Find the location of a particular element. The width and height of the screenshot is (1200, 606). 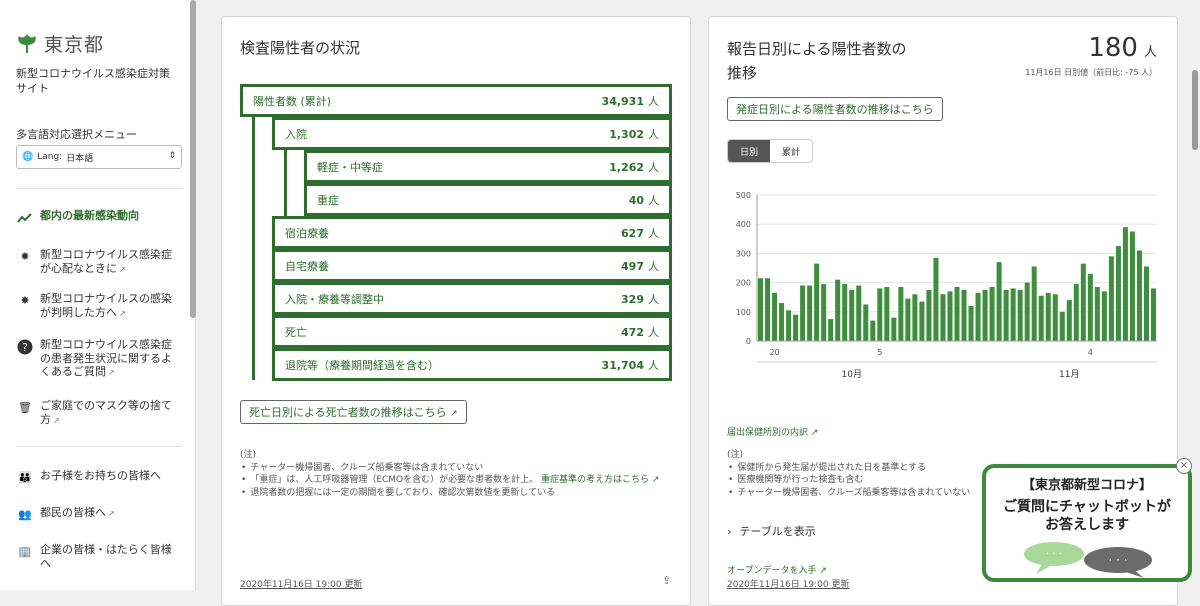

language-select: 🌐 Lang: 日本語 ⇕ is located at coordinates (99, 157).